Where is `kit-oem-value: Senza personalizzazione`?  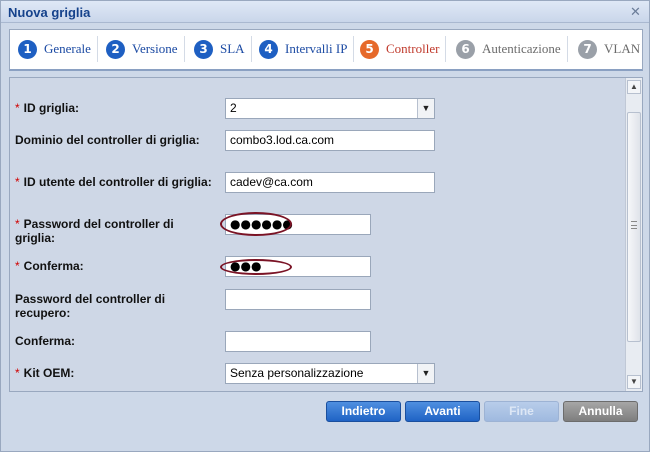 kit-oem-value: Senza personalizzazione is located at coordinates (297, 373).